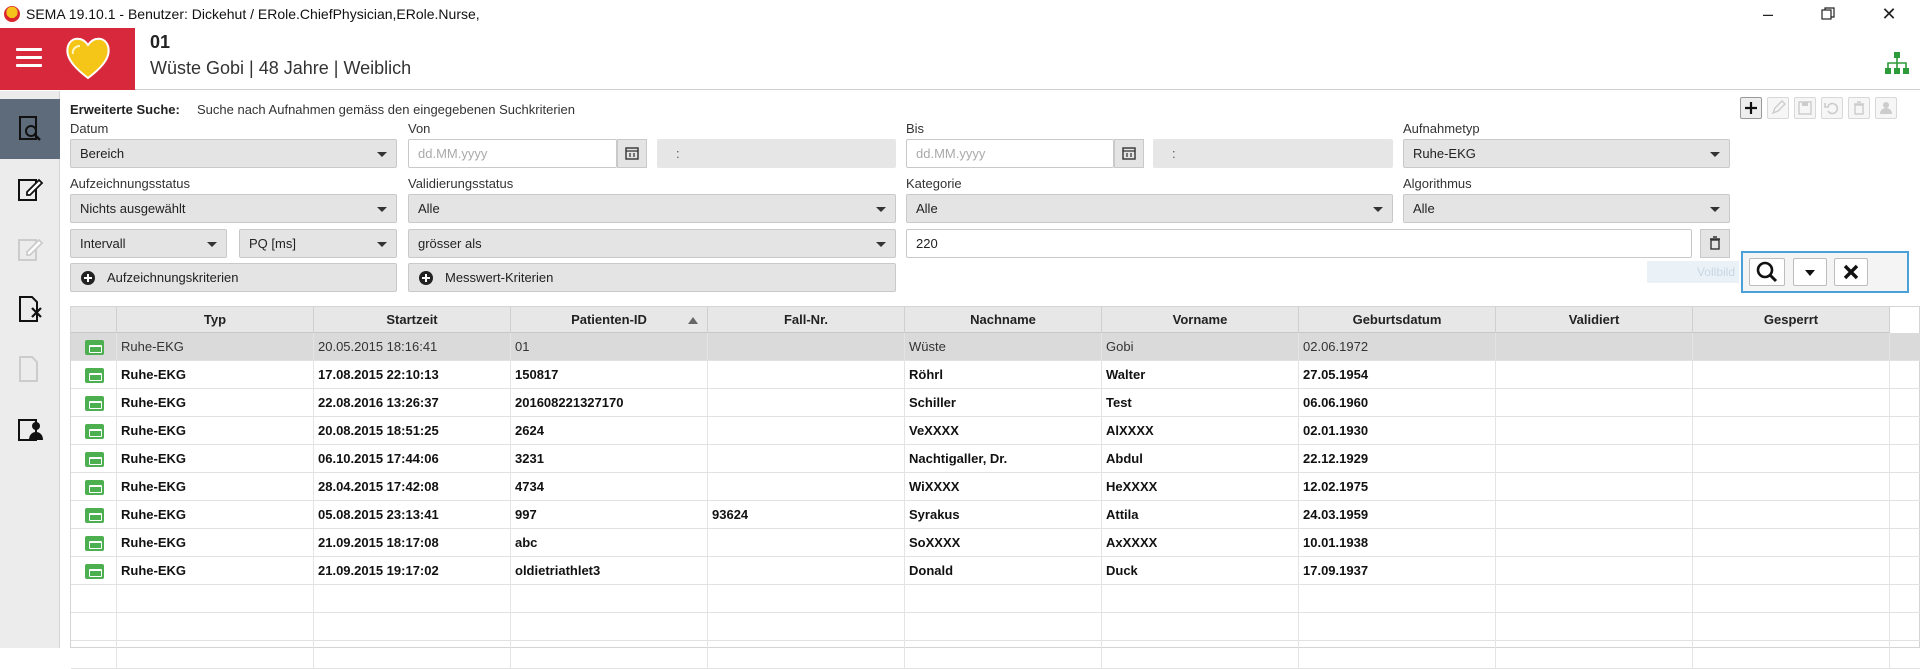 This screenshot has height=669, width=1920. Describe the element at coordinates (1594, 320) in the screenshot. I see `column-header-validiert: Validiert` at that location.